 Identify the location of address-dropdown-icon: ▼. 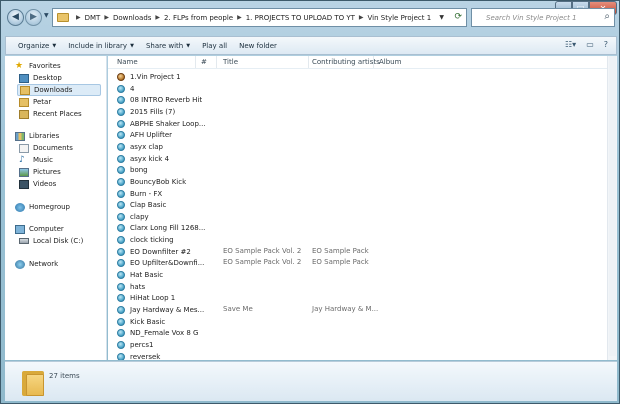
(441, 17).